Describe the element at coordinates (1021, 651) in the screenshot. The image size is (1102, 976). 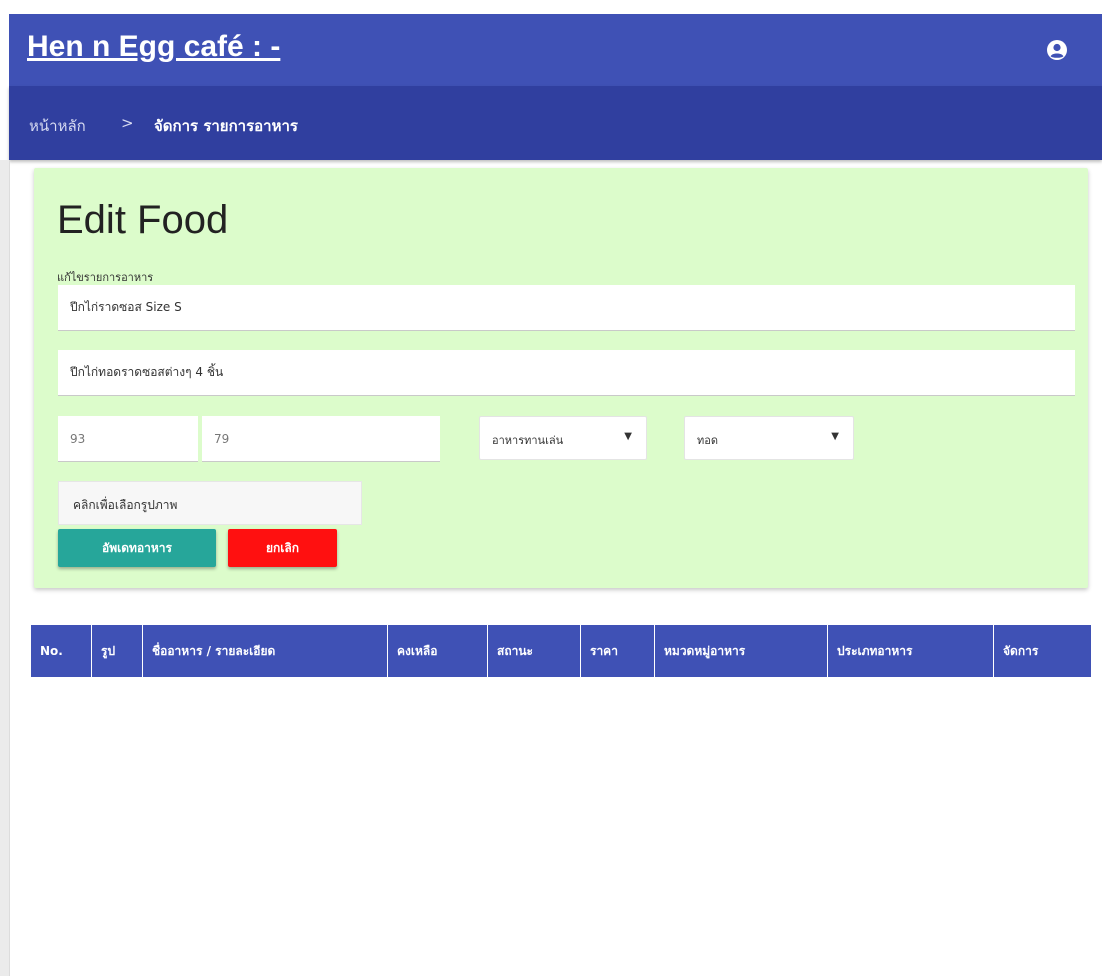
I see `column-header-actions: จัดการ` at that location.